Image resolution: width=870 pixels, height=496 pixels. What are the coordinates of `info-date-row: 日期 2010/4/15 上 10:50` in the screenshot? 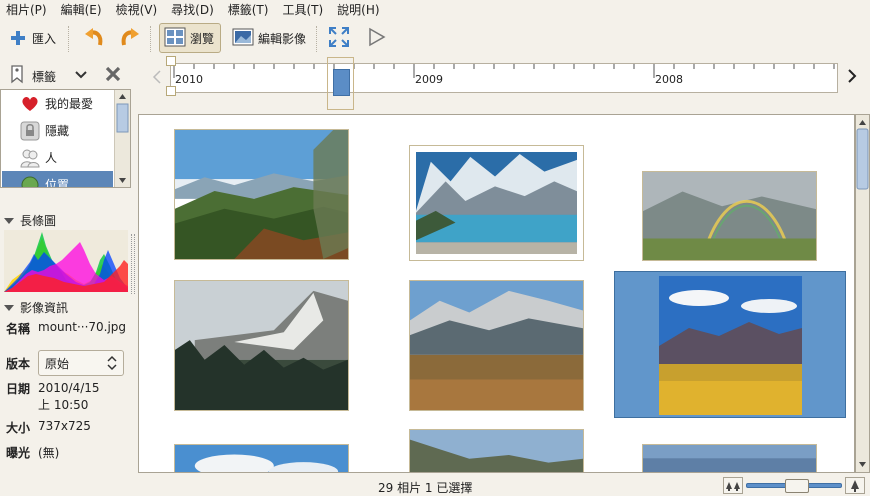 It's located at (53, 397).